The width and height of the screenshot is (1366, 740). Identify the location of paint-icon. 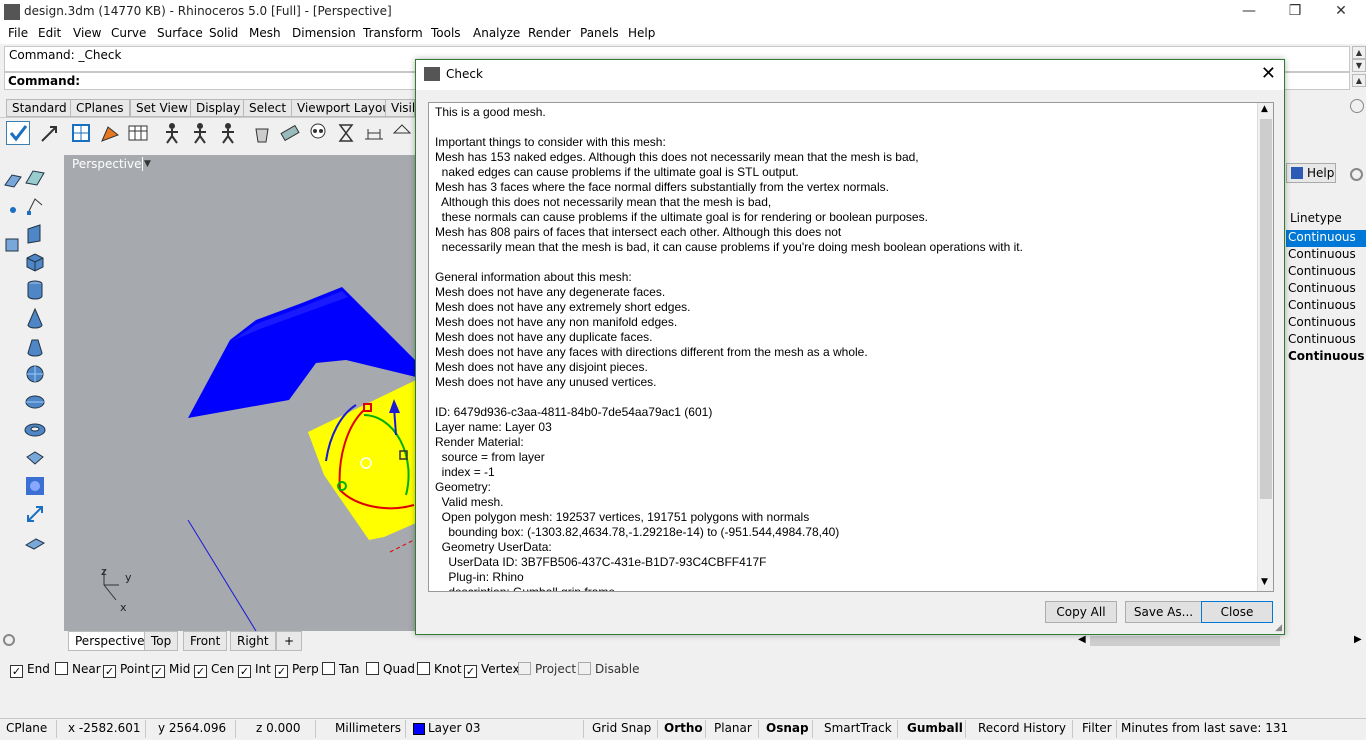
(110, 133).